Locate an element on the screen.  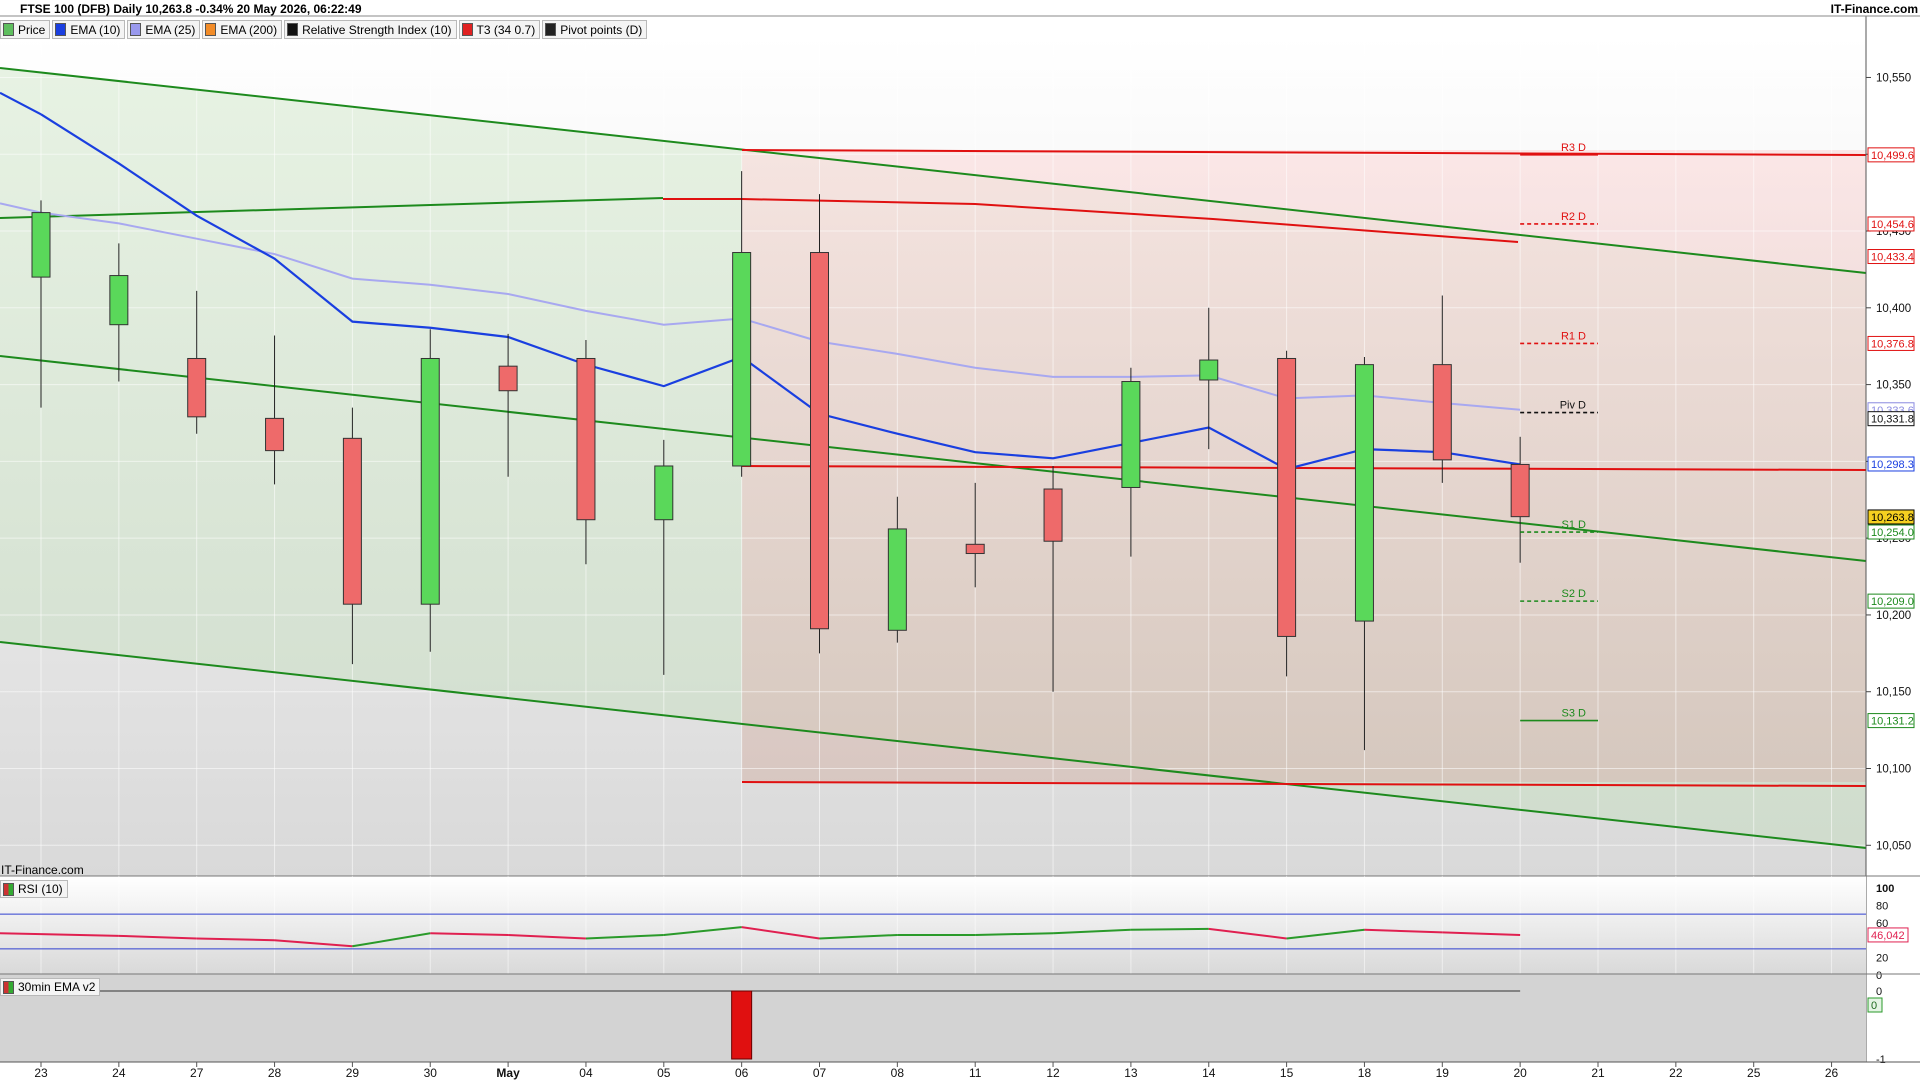
legend-label: Pivot points (D) is located at coordinates (601, 29).